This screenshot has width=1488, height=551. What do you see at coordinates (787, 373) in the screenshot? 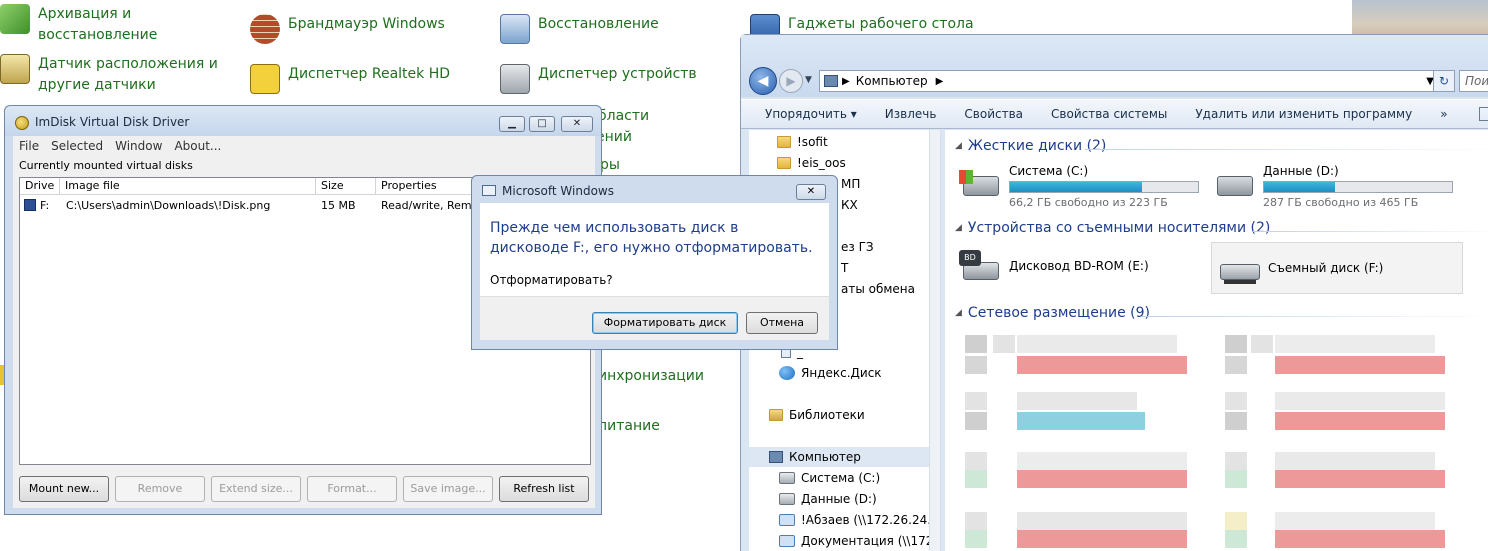
I see `yandex-disk-icon` at bounding box center [787, 373].